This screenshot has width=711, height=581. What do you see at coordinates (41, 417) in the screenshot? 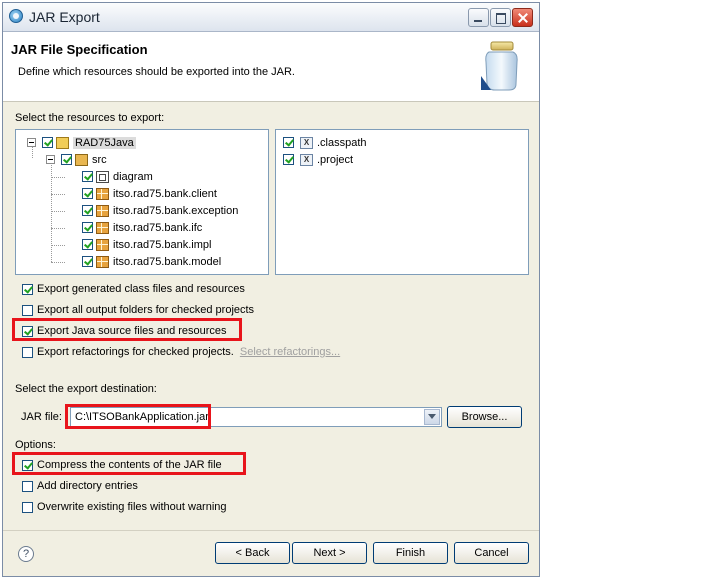
I see `jar-file-label: JAR file:` at bounding box center [41, 417].